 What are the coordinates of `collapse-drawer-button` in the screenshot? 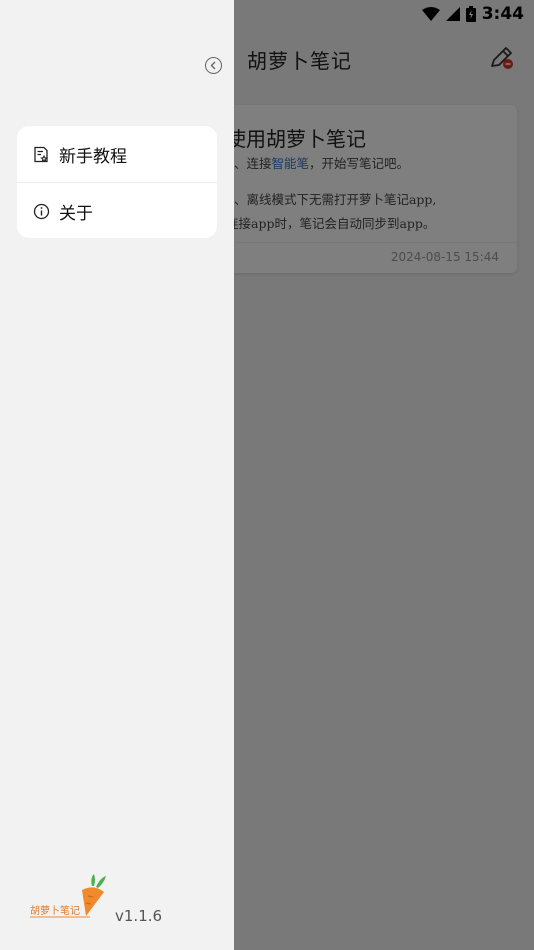 It's located at (213, 65).